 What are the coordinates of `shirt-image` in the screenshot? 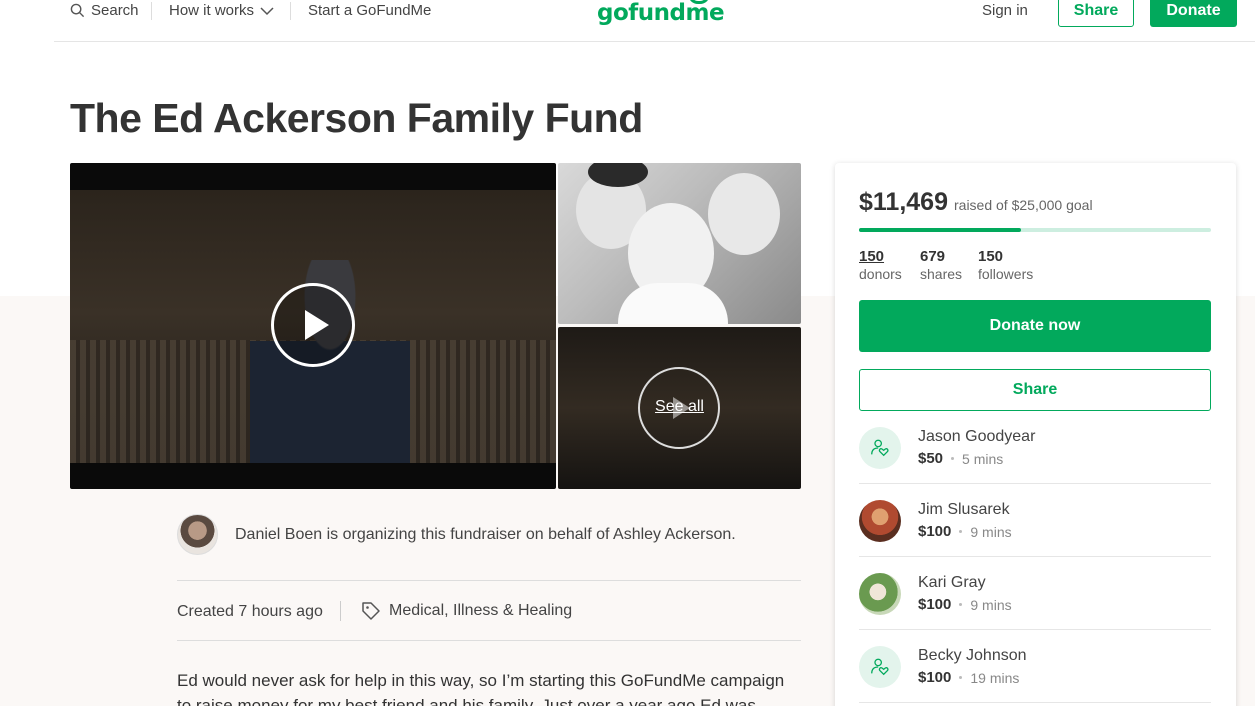 It's located at (673, 303).